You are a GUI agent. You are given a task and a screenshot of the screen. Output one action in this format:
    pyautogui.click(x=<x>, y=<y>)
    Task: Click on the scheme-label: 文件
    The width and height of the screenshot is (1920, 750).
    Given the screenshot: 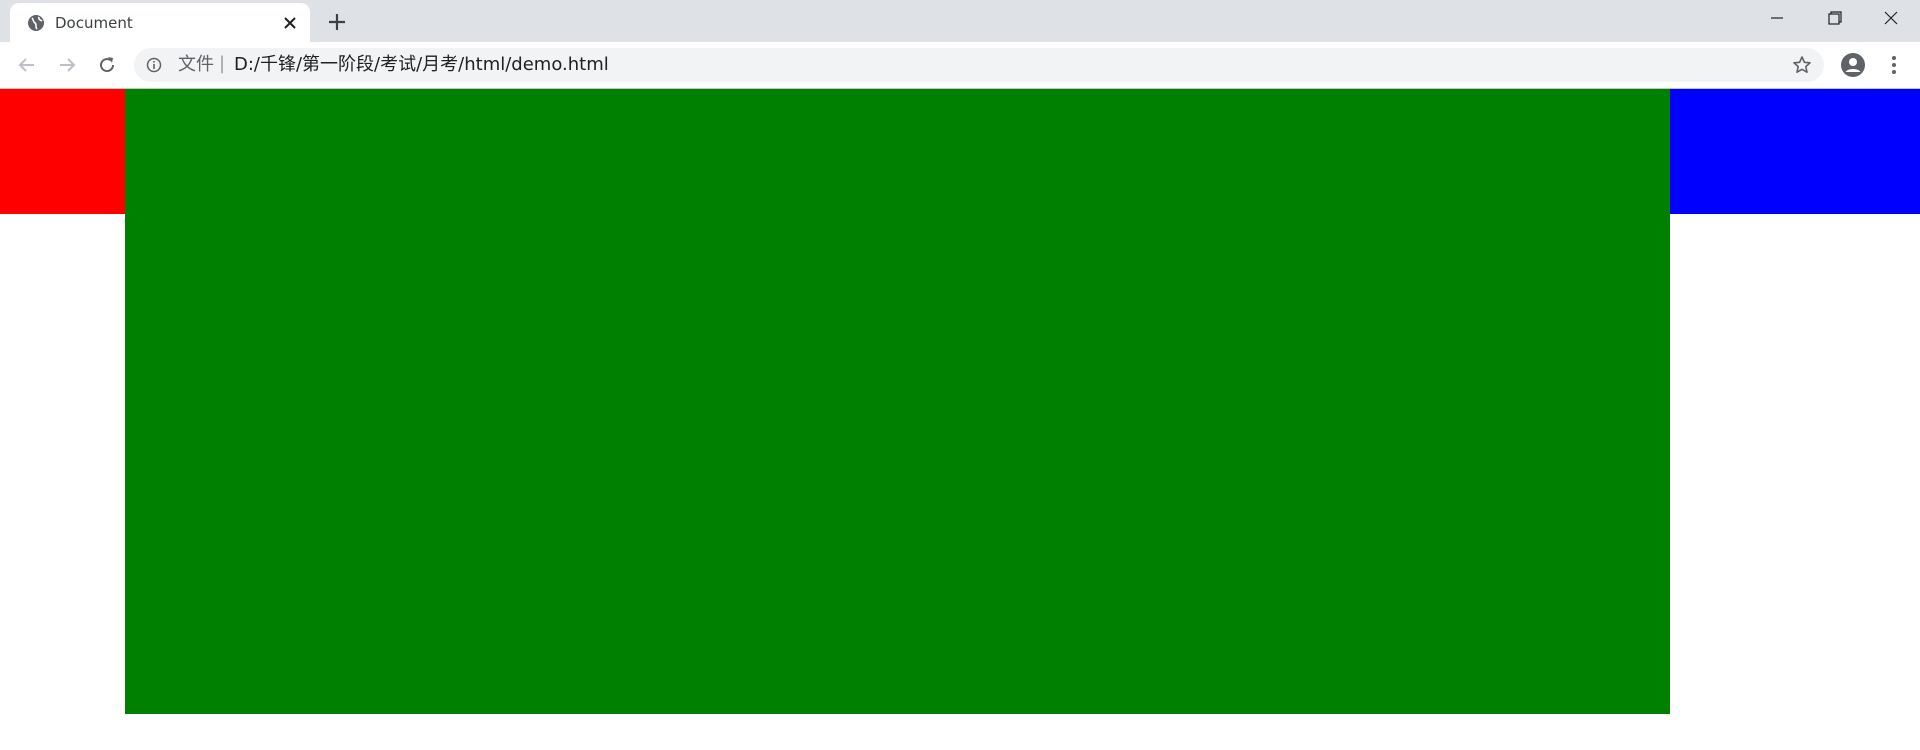 What is the action you would take?
    pyautogui.click(x=196, y=64)
    